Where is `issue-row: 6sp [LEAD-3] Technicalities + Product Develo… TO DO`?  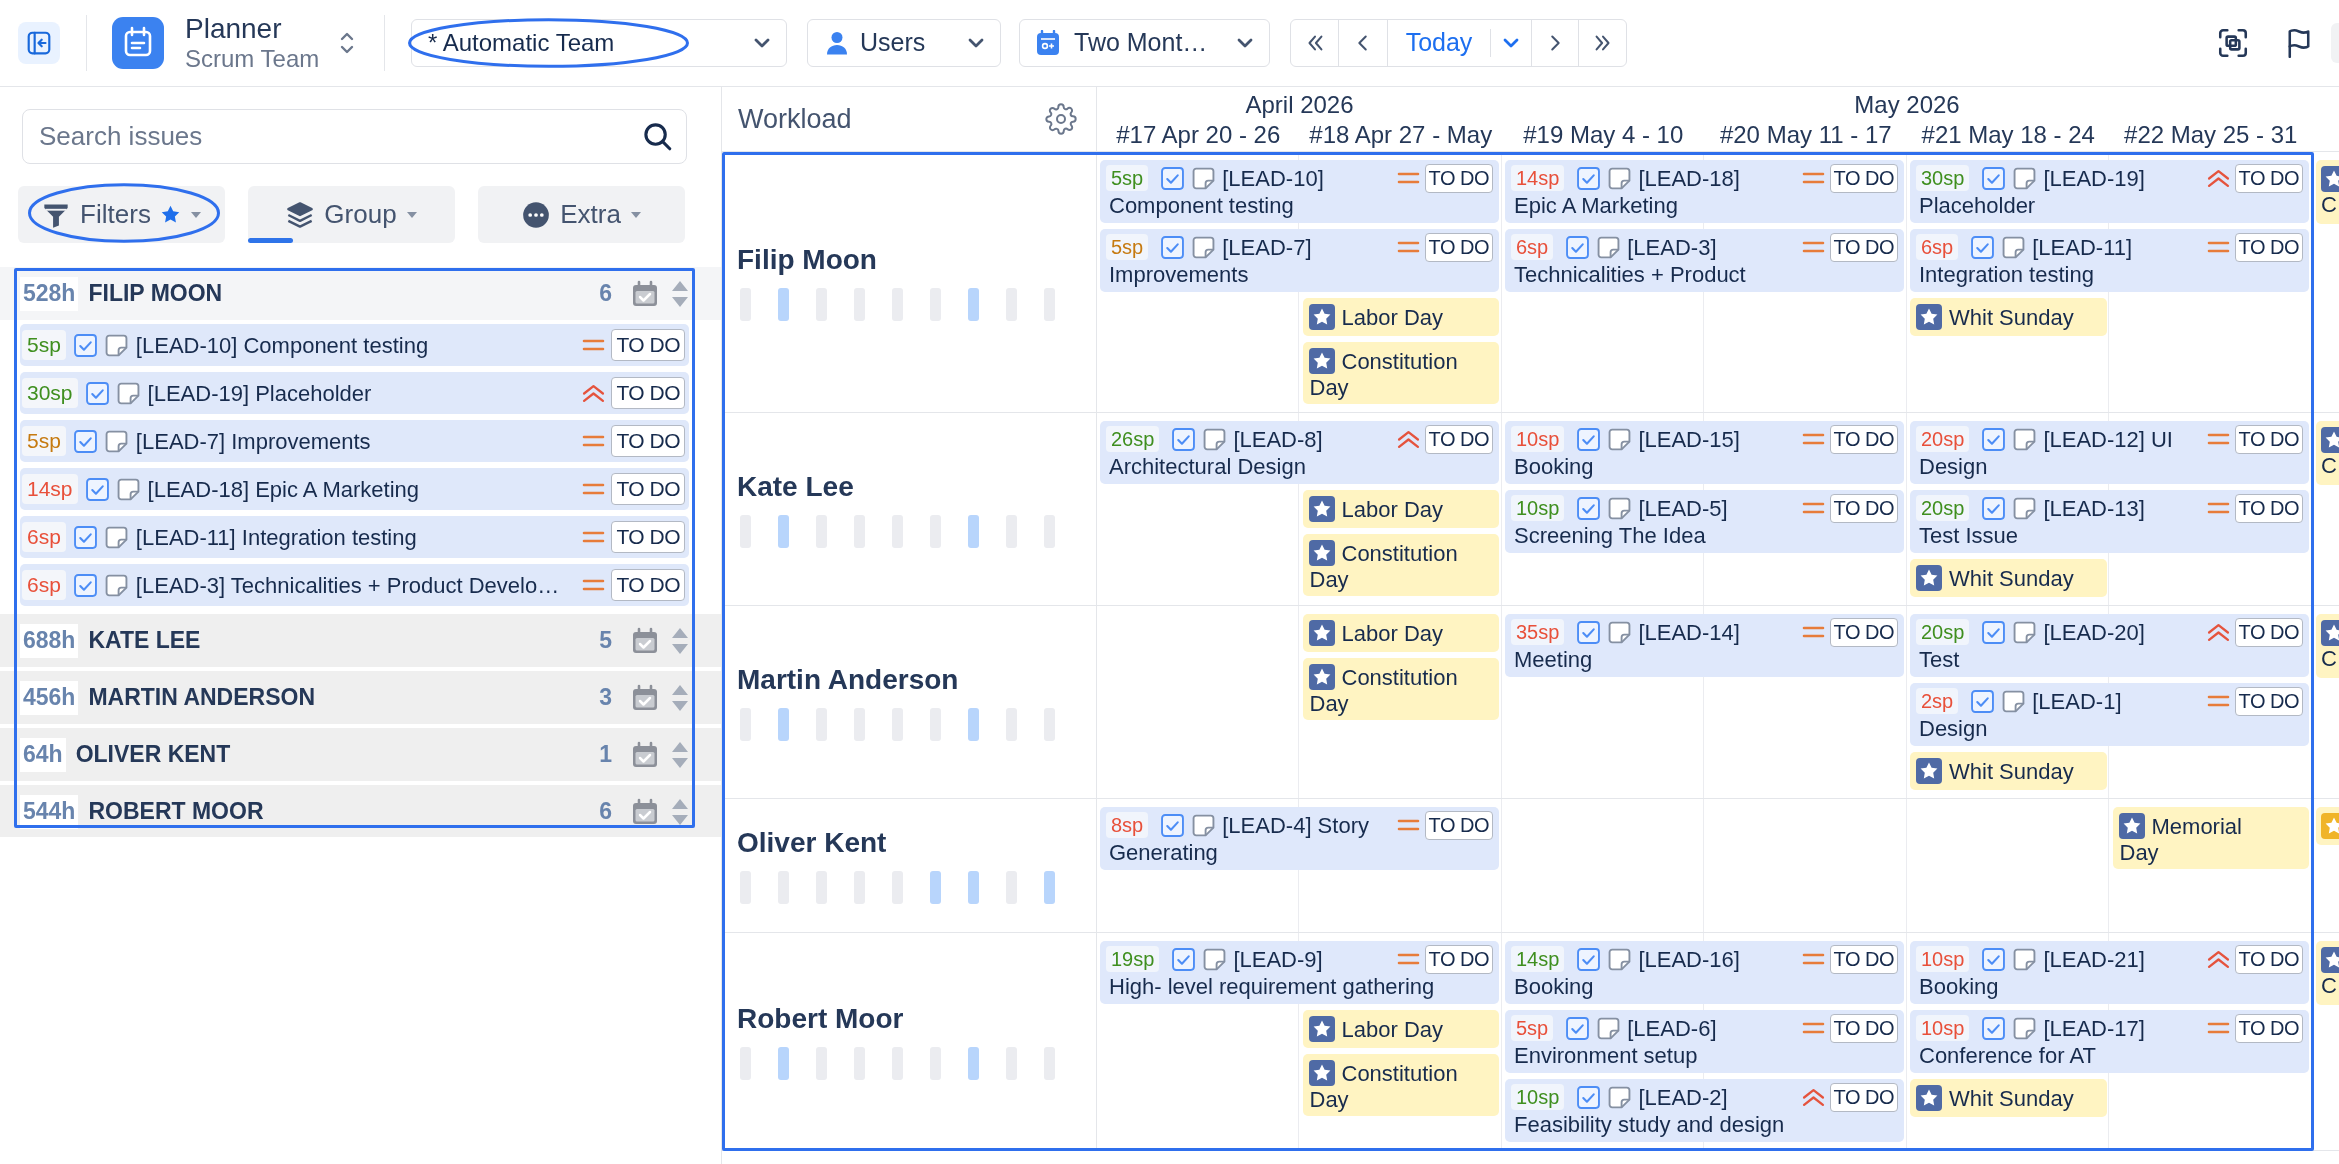 issue-row: 6sp [LEAD-3] Technicalities + Product Develo… TO DO is located at coordinates (354, 585).